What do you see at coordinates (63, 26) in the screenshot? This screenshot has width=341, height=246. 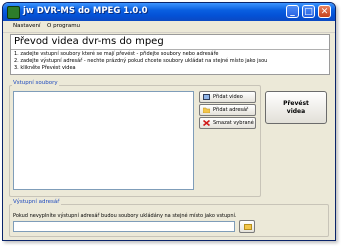 I see `menu-about: O programu` at bounding box center [63, 26].